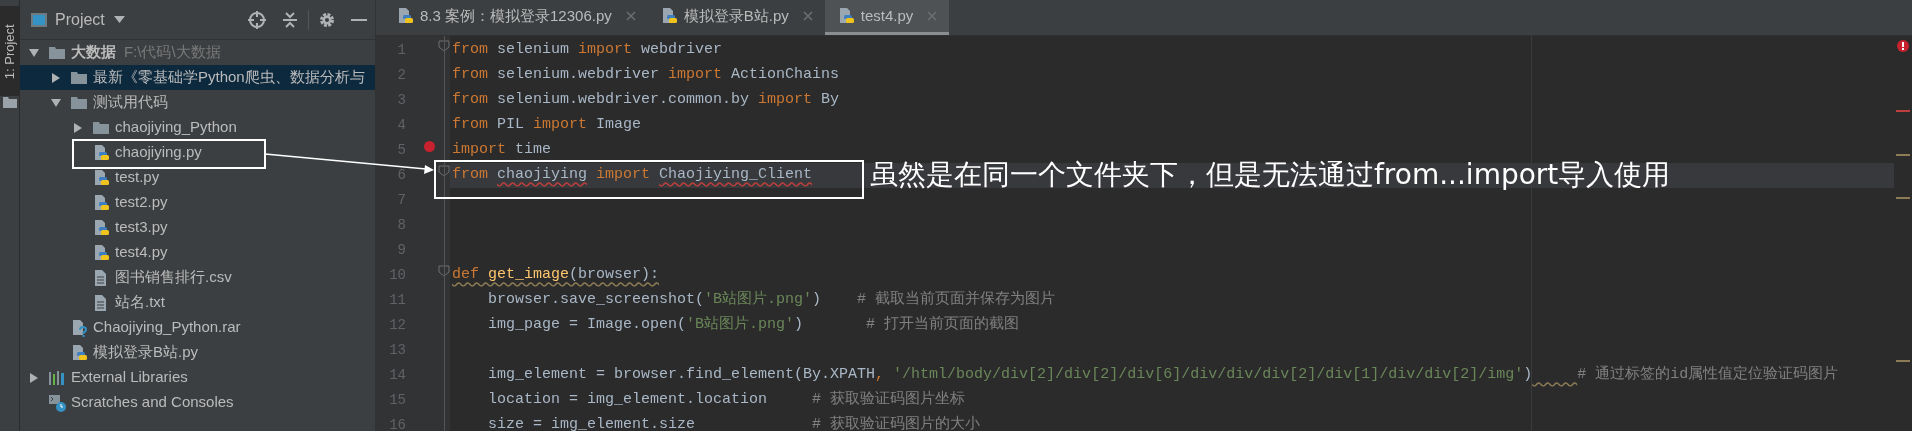 Image resolution: width=1912 pixels, height=431 pixels. Describe the element at coordinates (130, 102) in the screenshot. I see `item-label: 测试用代码` at that location.